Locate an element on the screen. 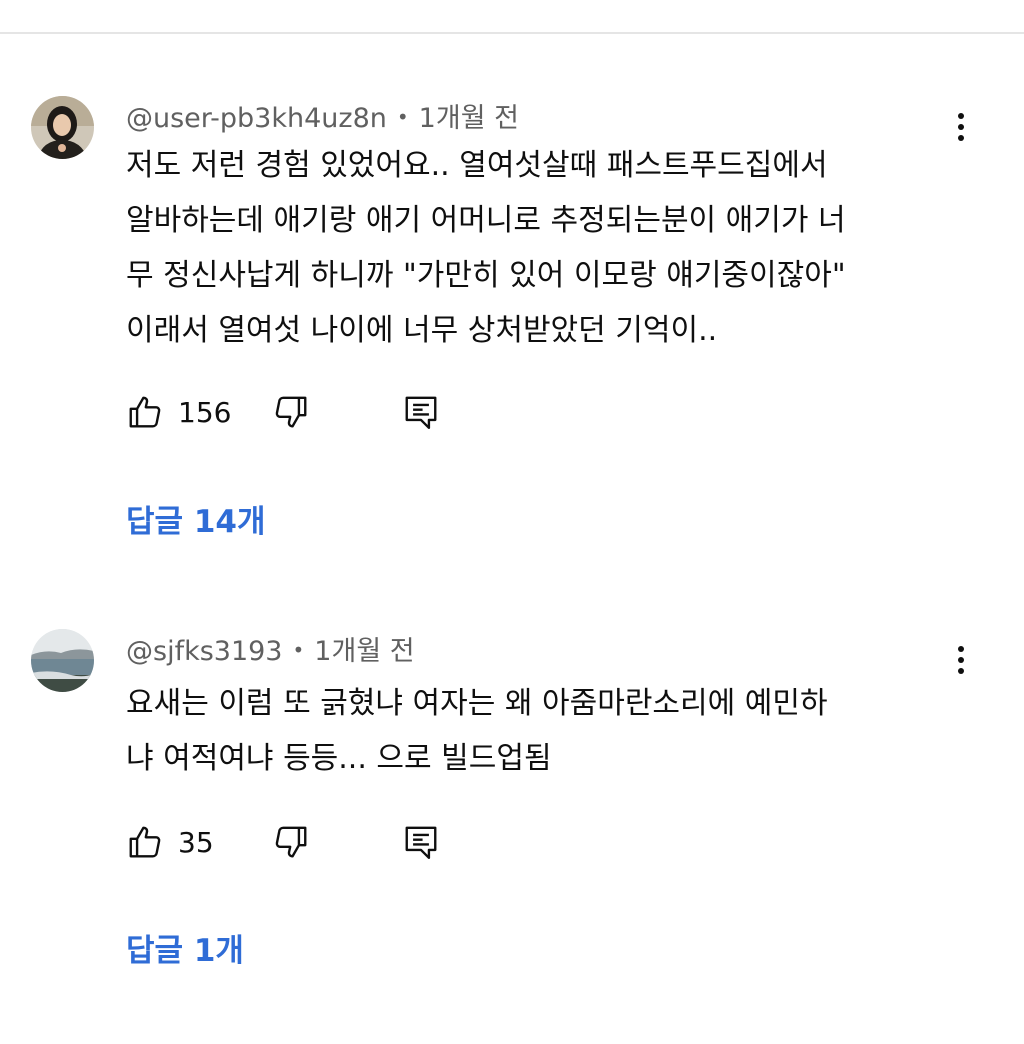  comment-actions: 156 is located at coordinates (306, 412).